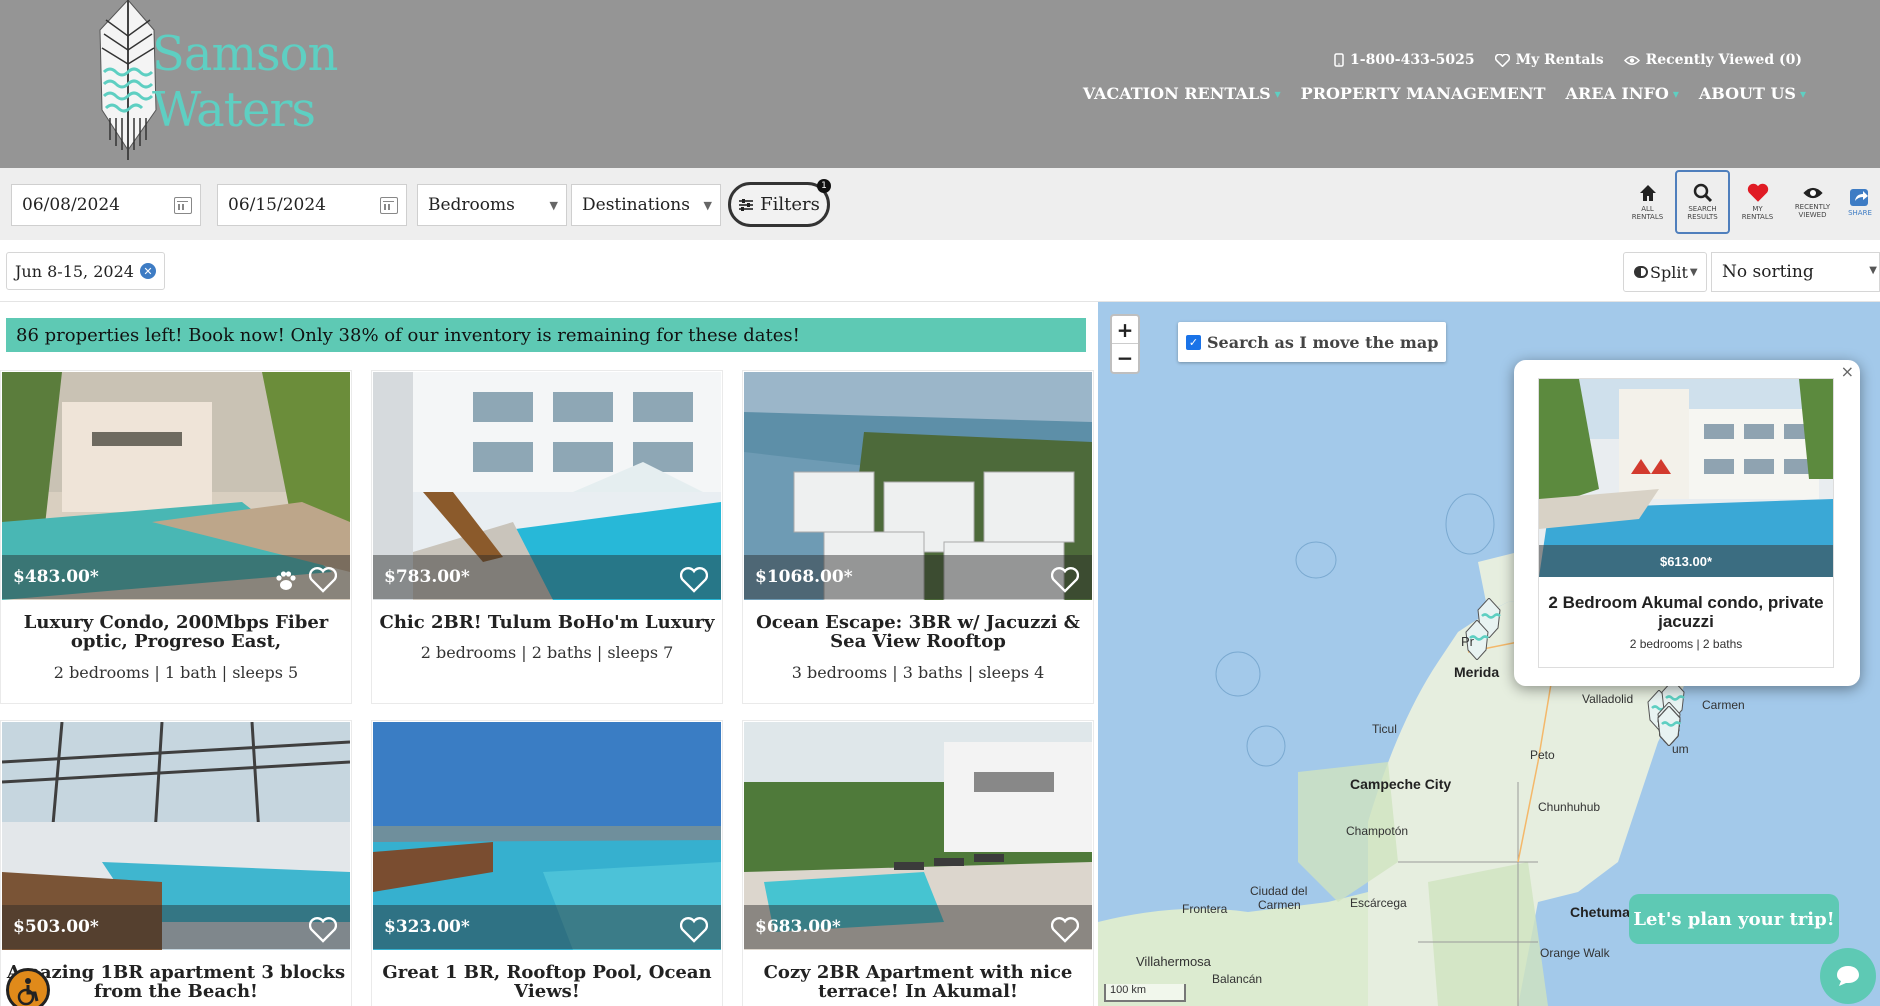 The image size is (1880, 1006). Describe the element at coordinates (28, 987) in the screenshot. I see `accessibility-button` at that location.